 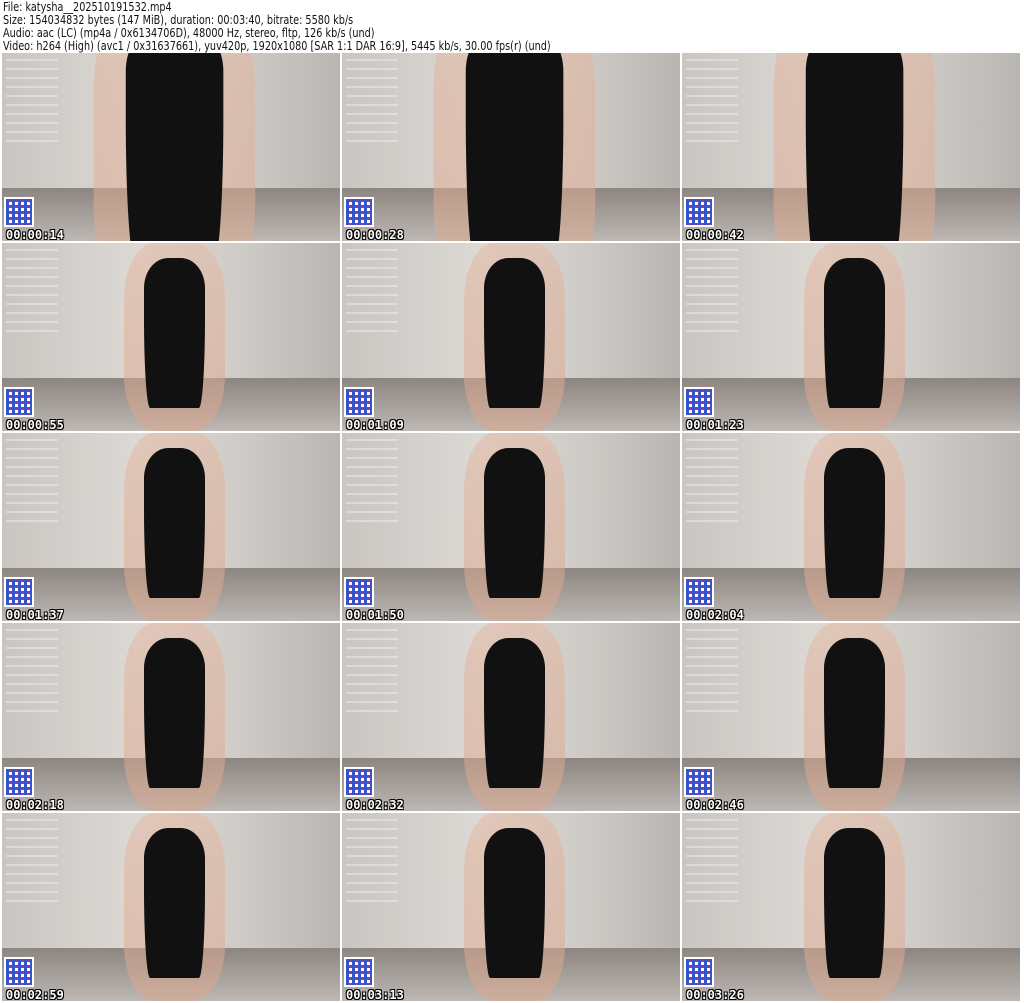 I want to click on thumbnail-timestamp: 00:03:13, so click(x=375, y=994).